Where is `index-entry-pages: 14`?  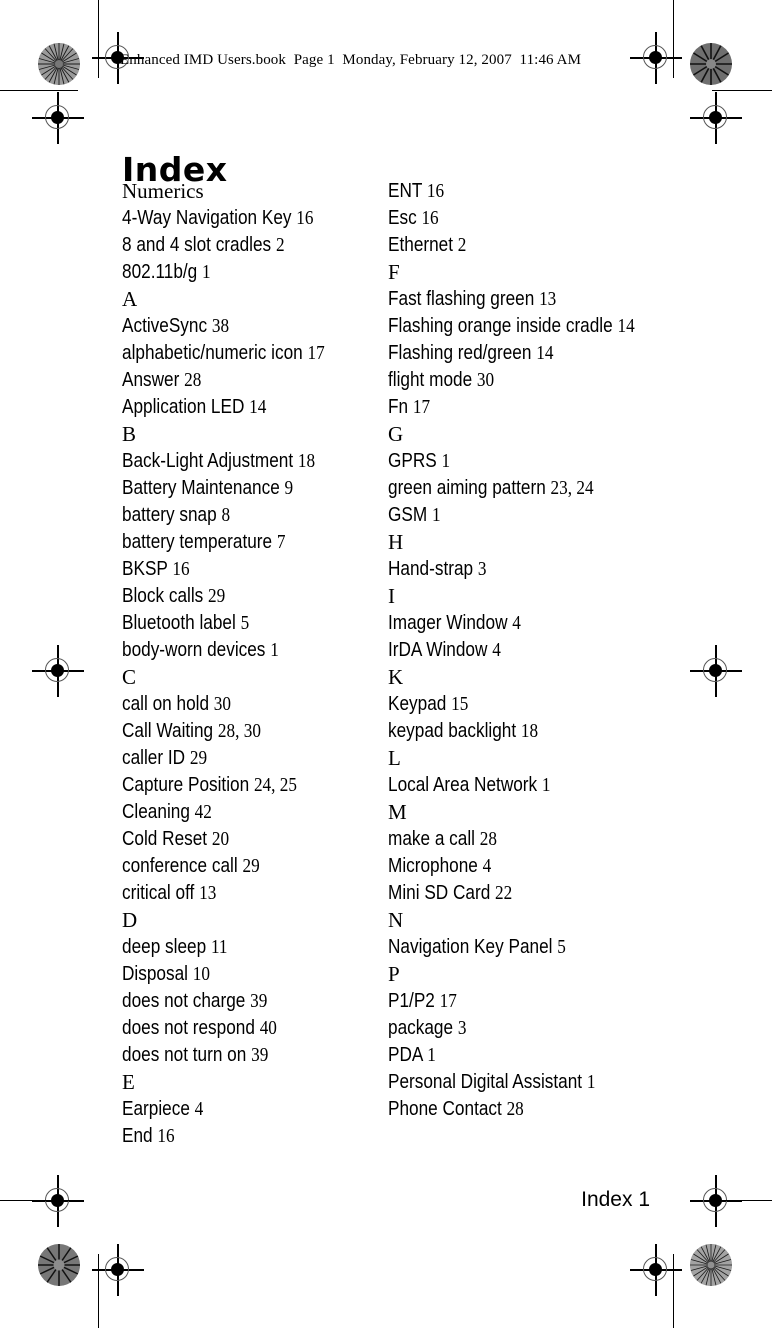
index-entry-pages: 14 is located at coordinates (545, 353).